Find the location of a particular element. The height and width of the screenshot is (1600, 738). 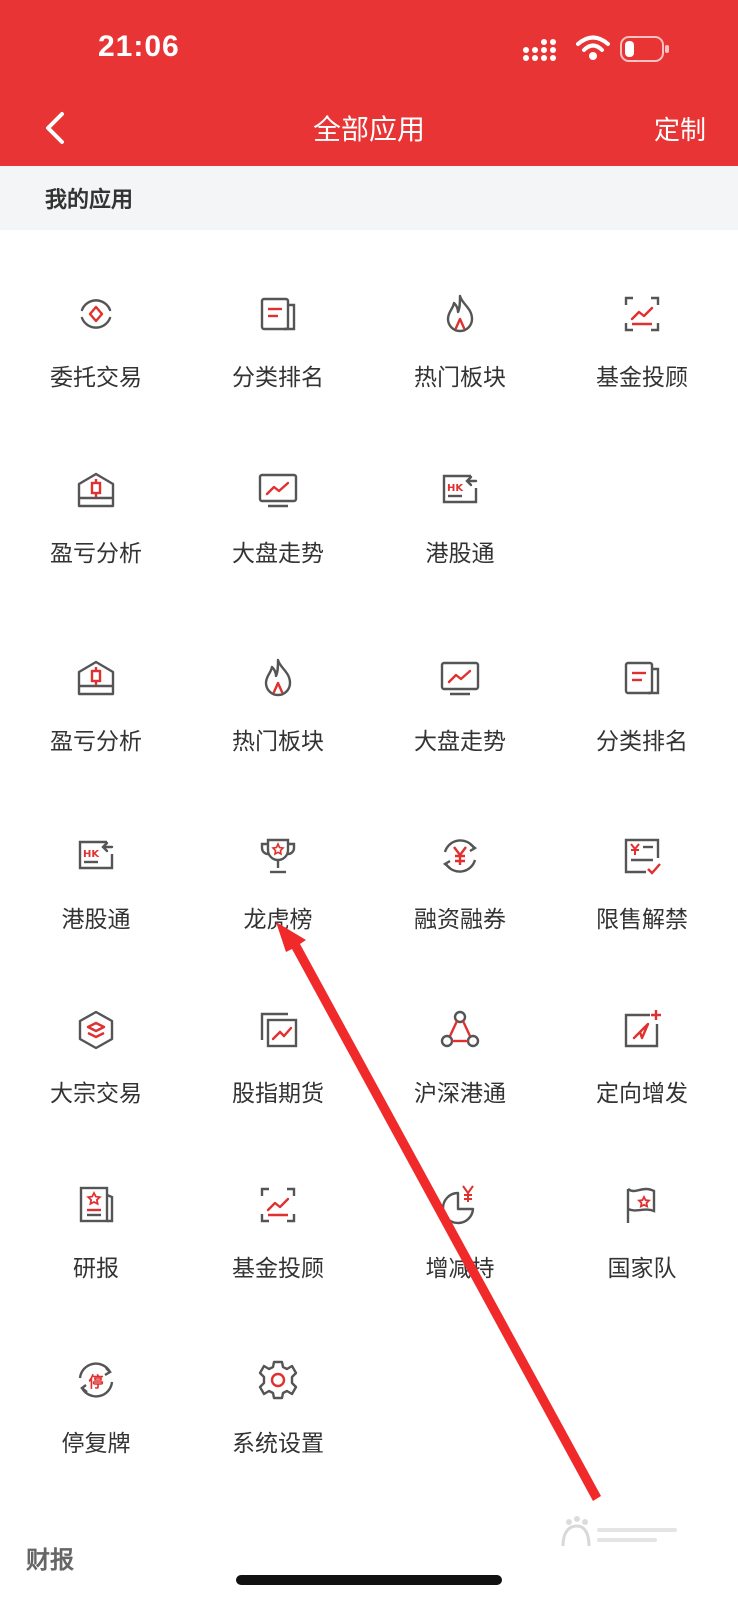

app-label: 龙虎榜 is located at coordinates (278, 920).